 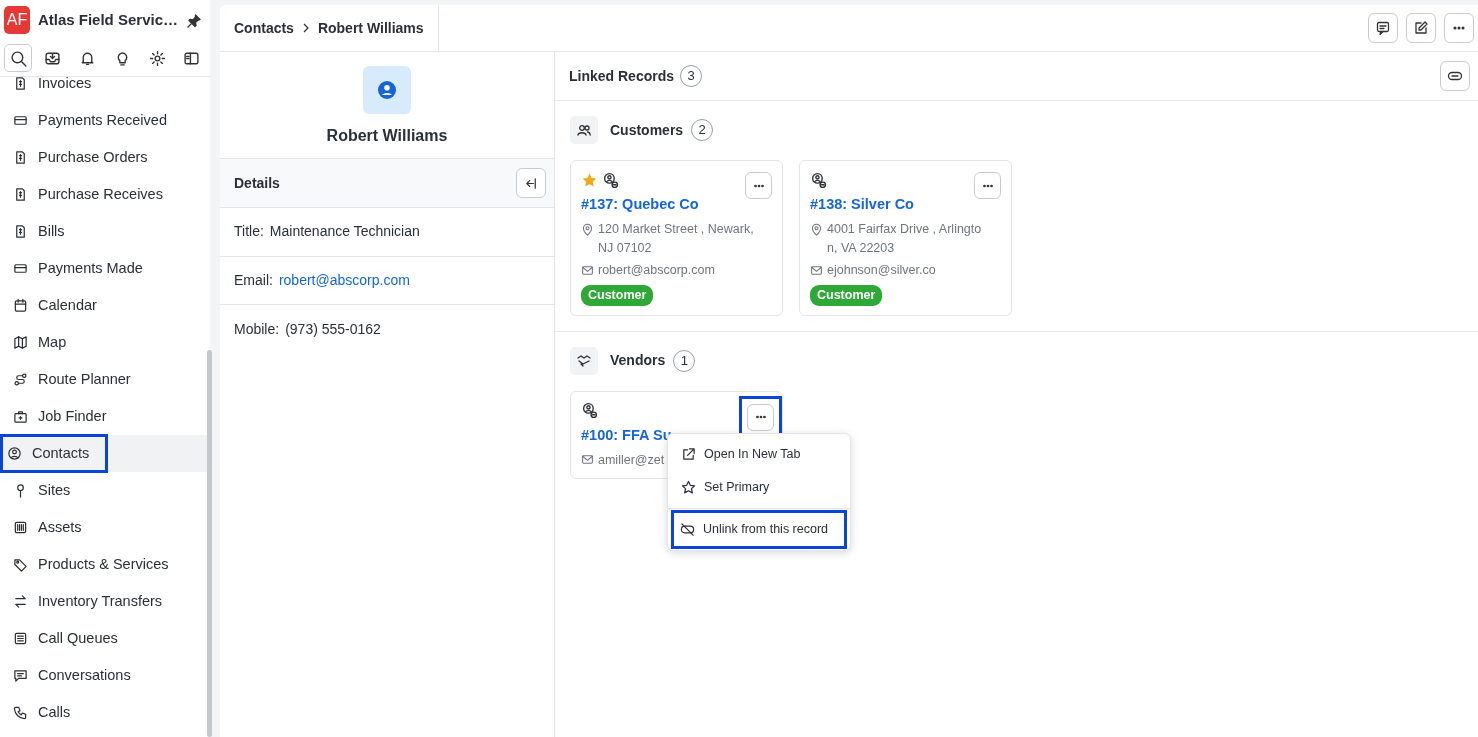 I want to click on panel-icon, so click(x=192, y=58).